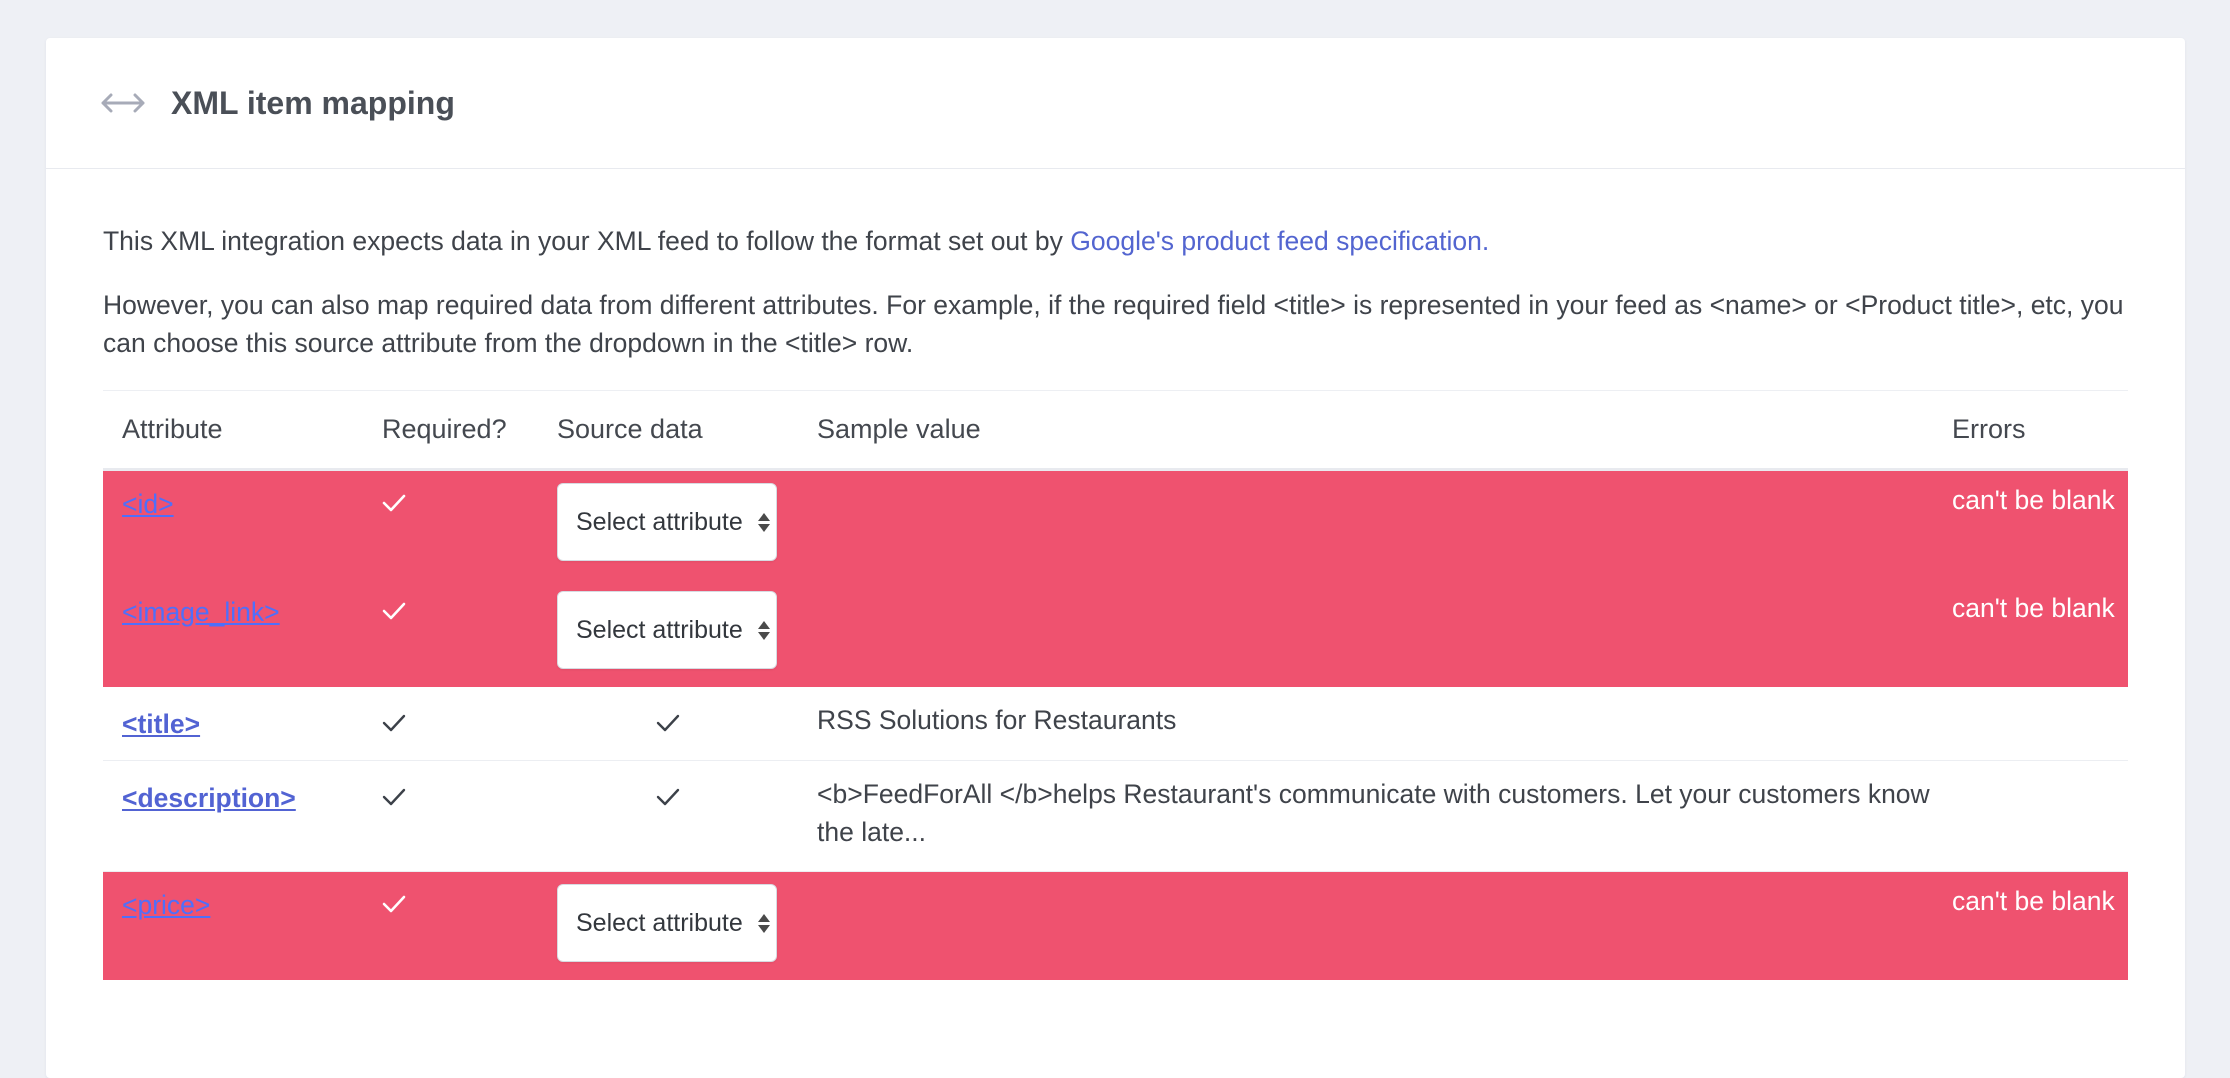 The width and height of the screenshot is (2230, 1078). Describe the element at coordinates (1115, 925) in the screenshot. I see `table-row: <price> Select attribute can't be blank` at that location.